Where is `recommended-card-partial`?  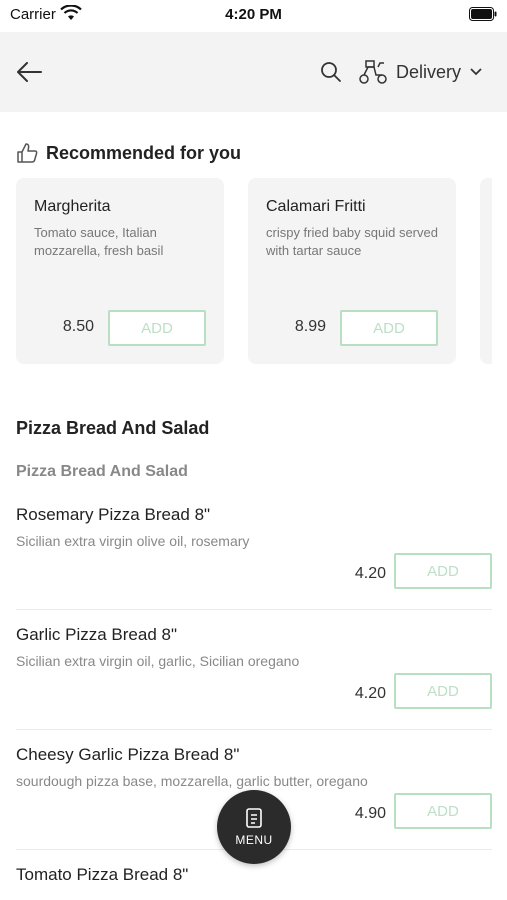 recommended-card-partial is located at coordinates (486, 271).